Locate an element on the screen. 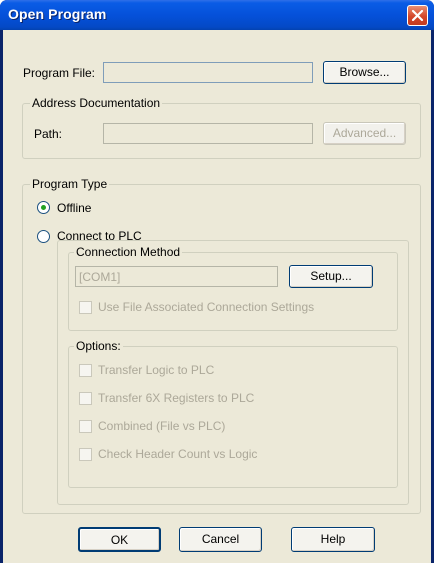 The height and width of the screenshot is (563, 434). title-bar: Open Program is located at coordinates (217, 15).